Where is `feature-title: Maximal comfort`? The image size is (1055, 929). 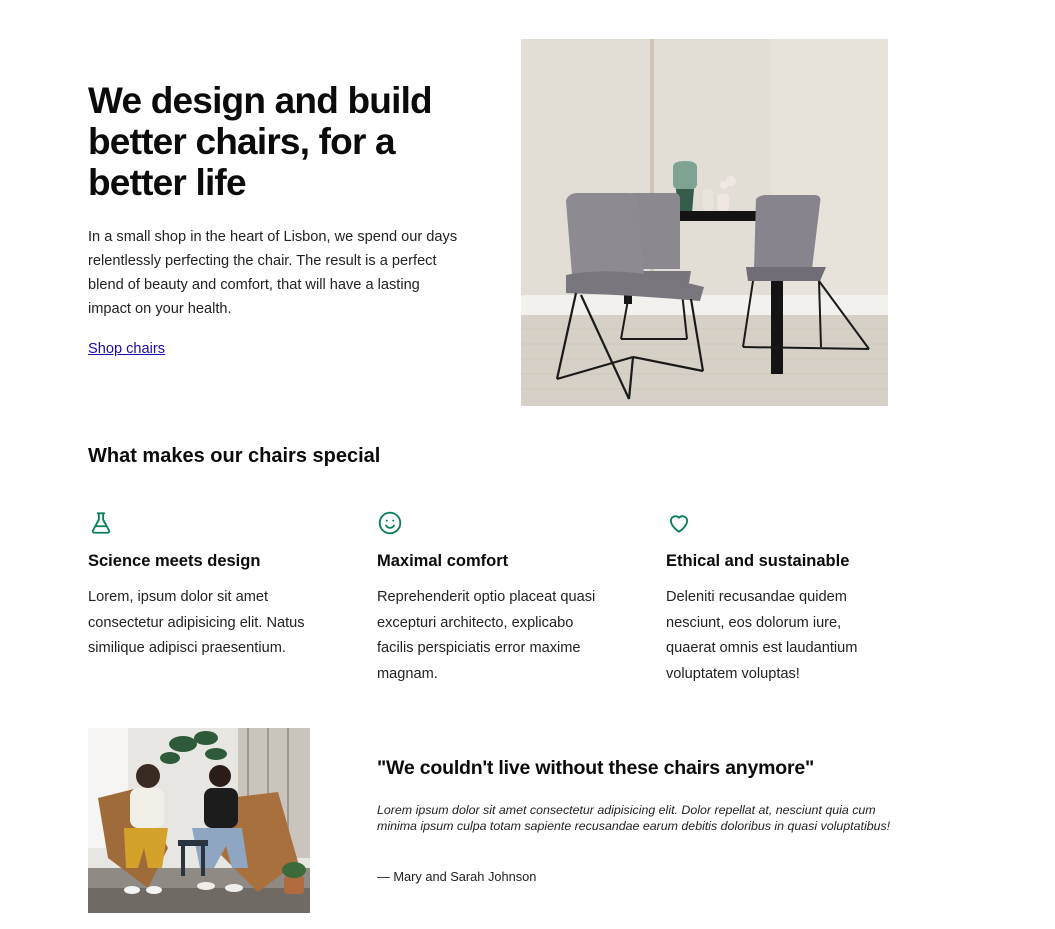 feature-title: Maximal comfort is located at coordinates (443, 561).